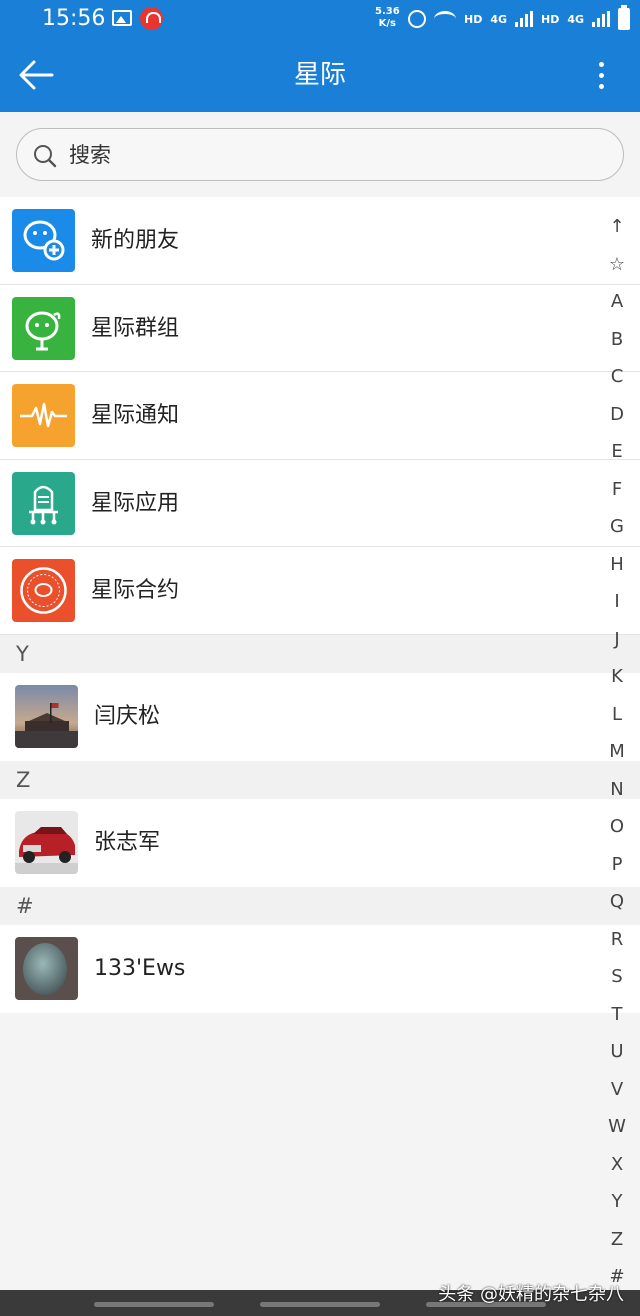 This screenshot has height=1316, width=640. I want to click on function-item-apps: 星际应用, so click(320, 503).